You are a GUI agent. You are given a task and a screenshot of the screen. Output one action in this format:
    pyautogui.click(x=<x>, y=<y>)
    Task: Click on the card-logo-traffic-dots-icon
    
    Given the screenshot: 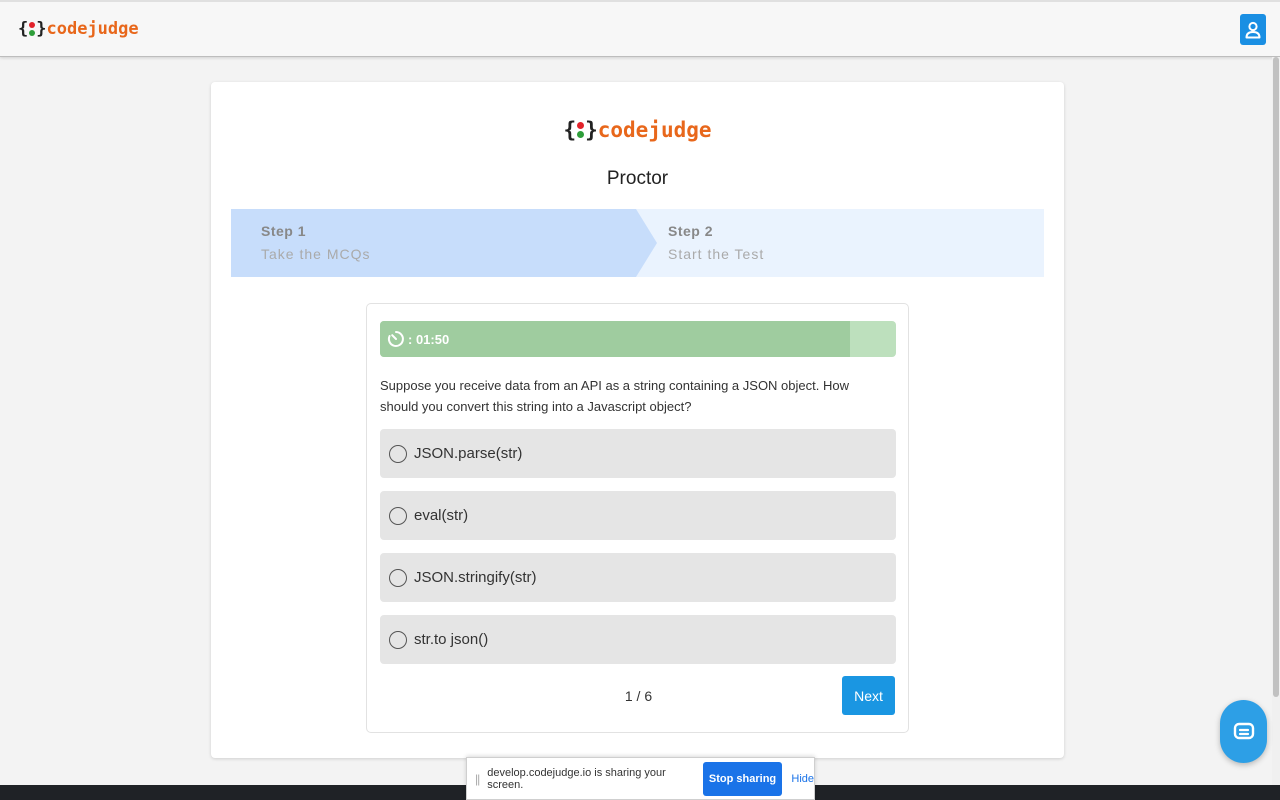 What is the action you would take?
    pyautogui.click(x=581, y=130)
    